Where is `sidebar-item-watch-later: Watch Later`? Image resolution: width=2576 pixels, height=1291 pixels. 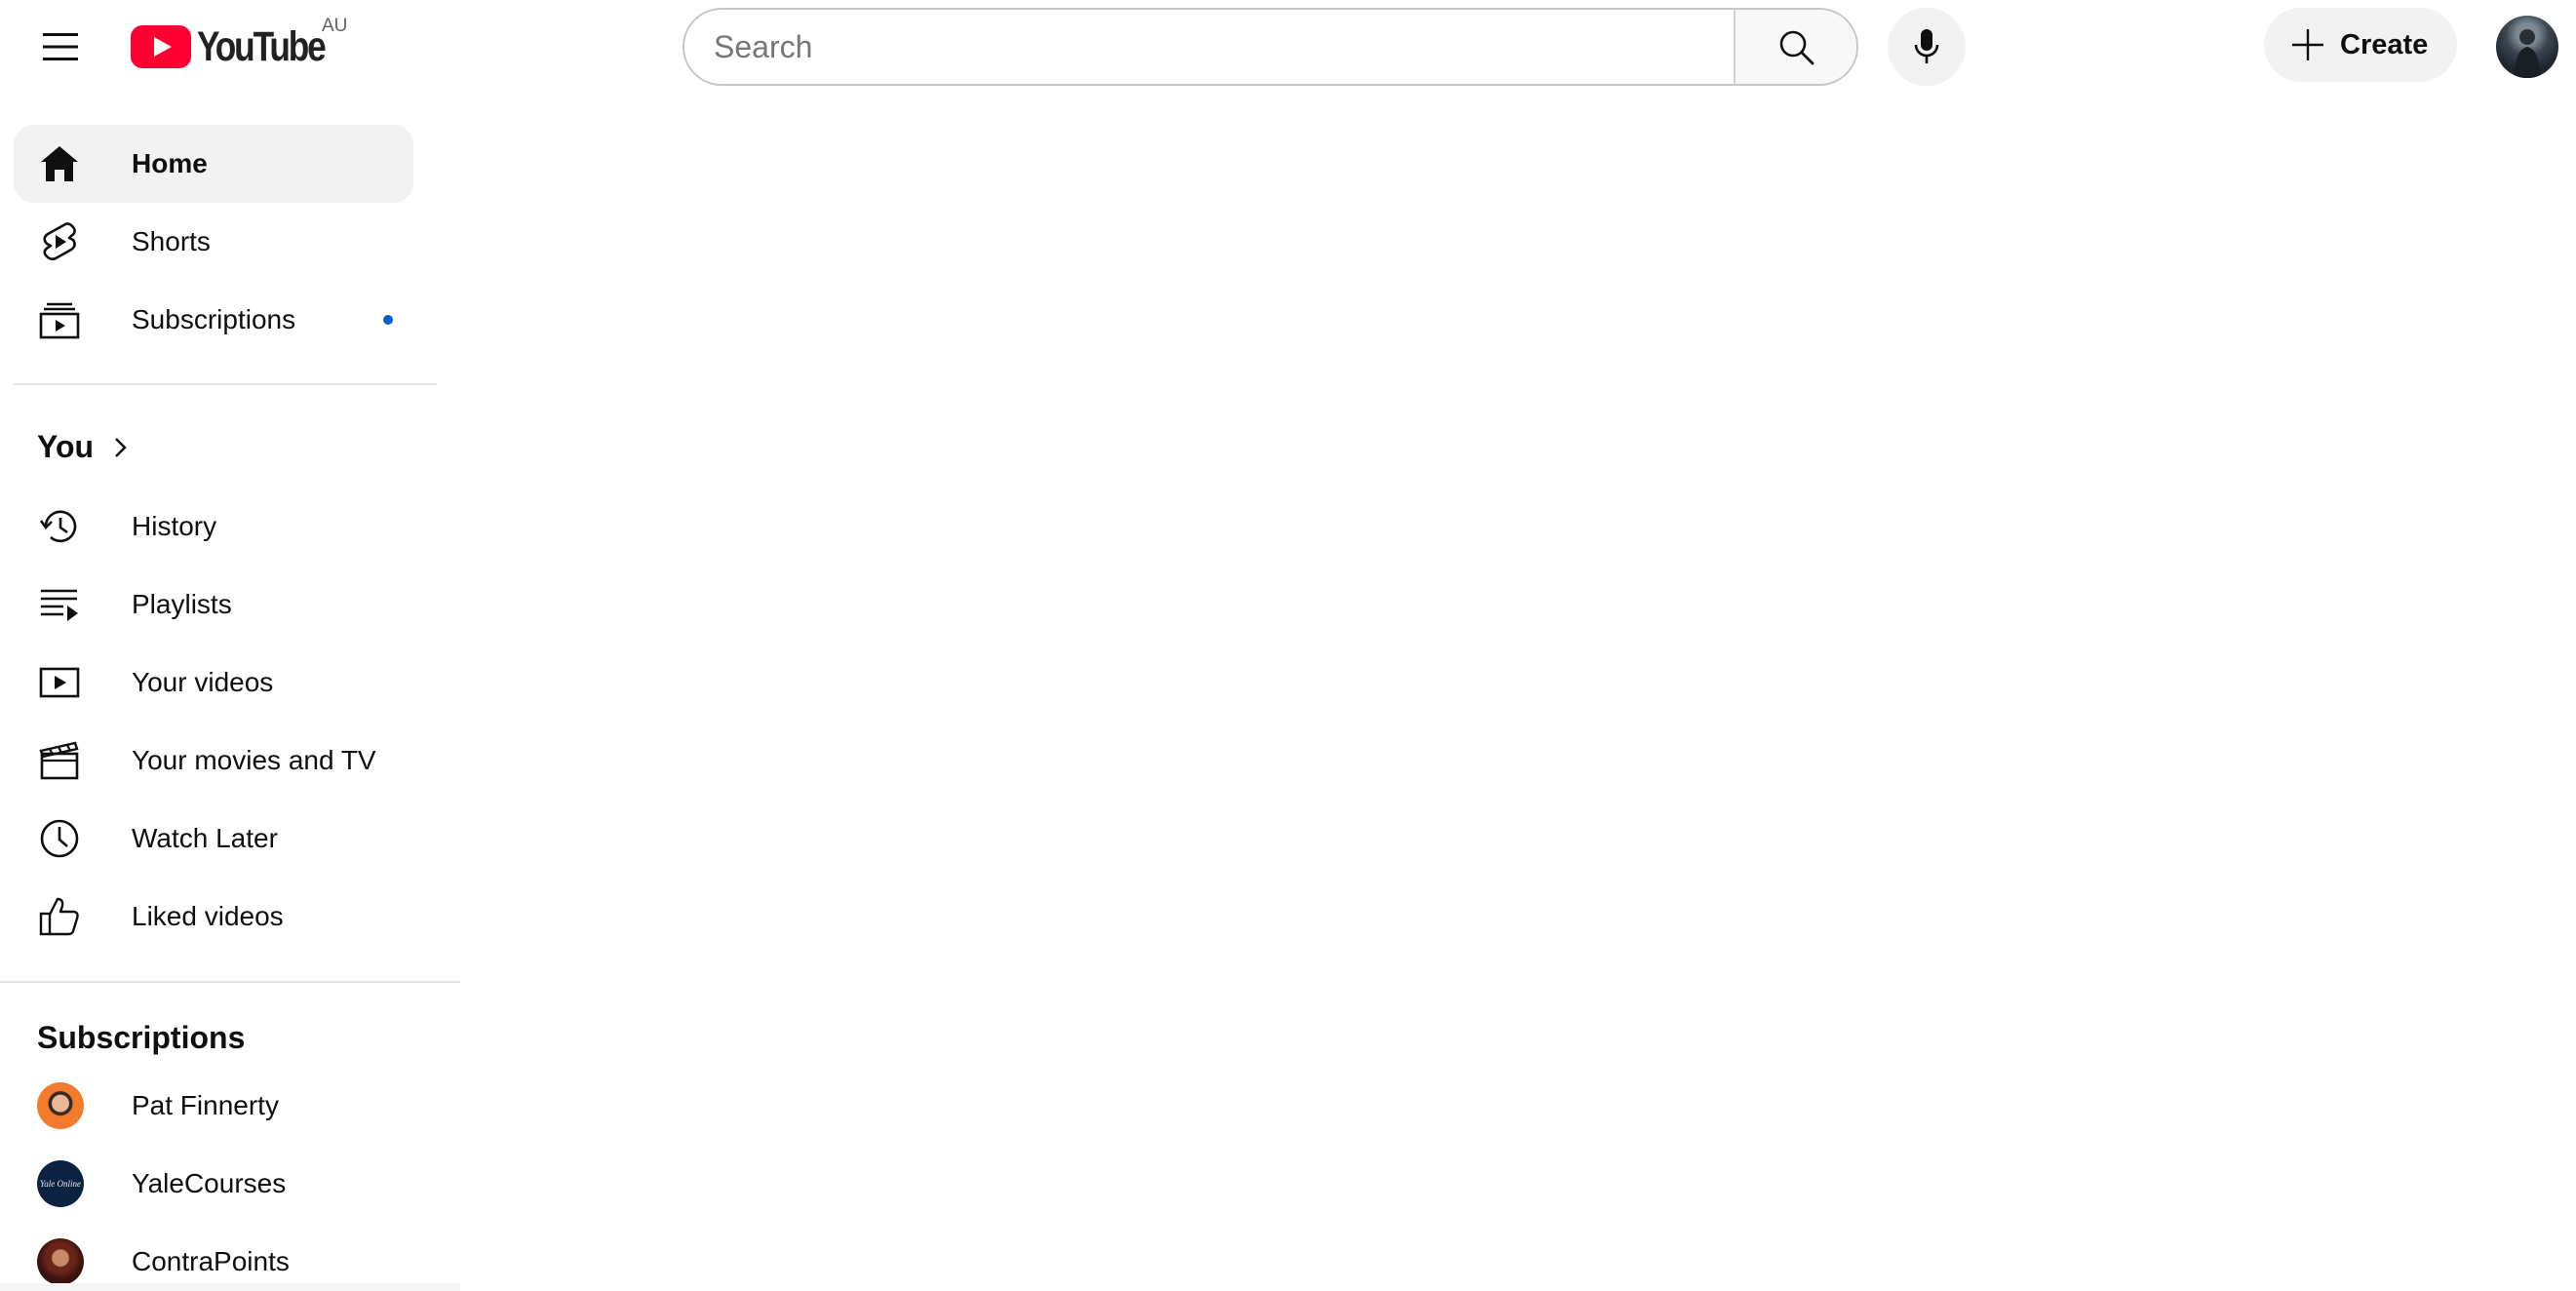 sidebar-item-watch-later: Watch Later is located at coordinates (213, 839).